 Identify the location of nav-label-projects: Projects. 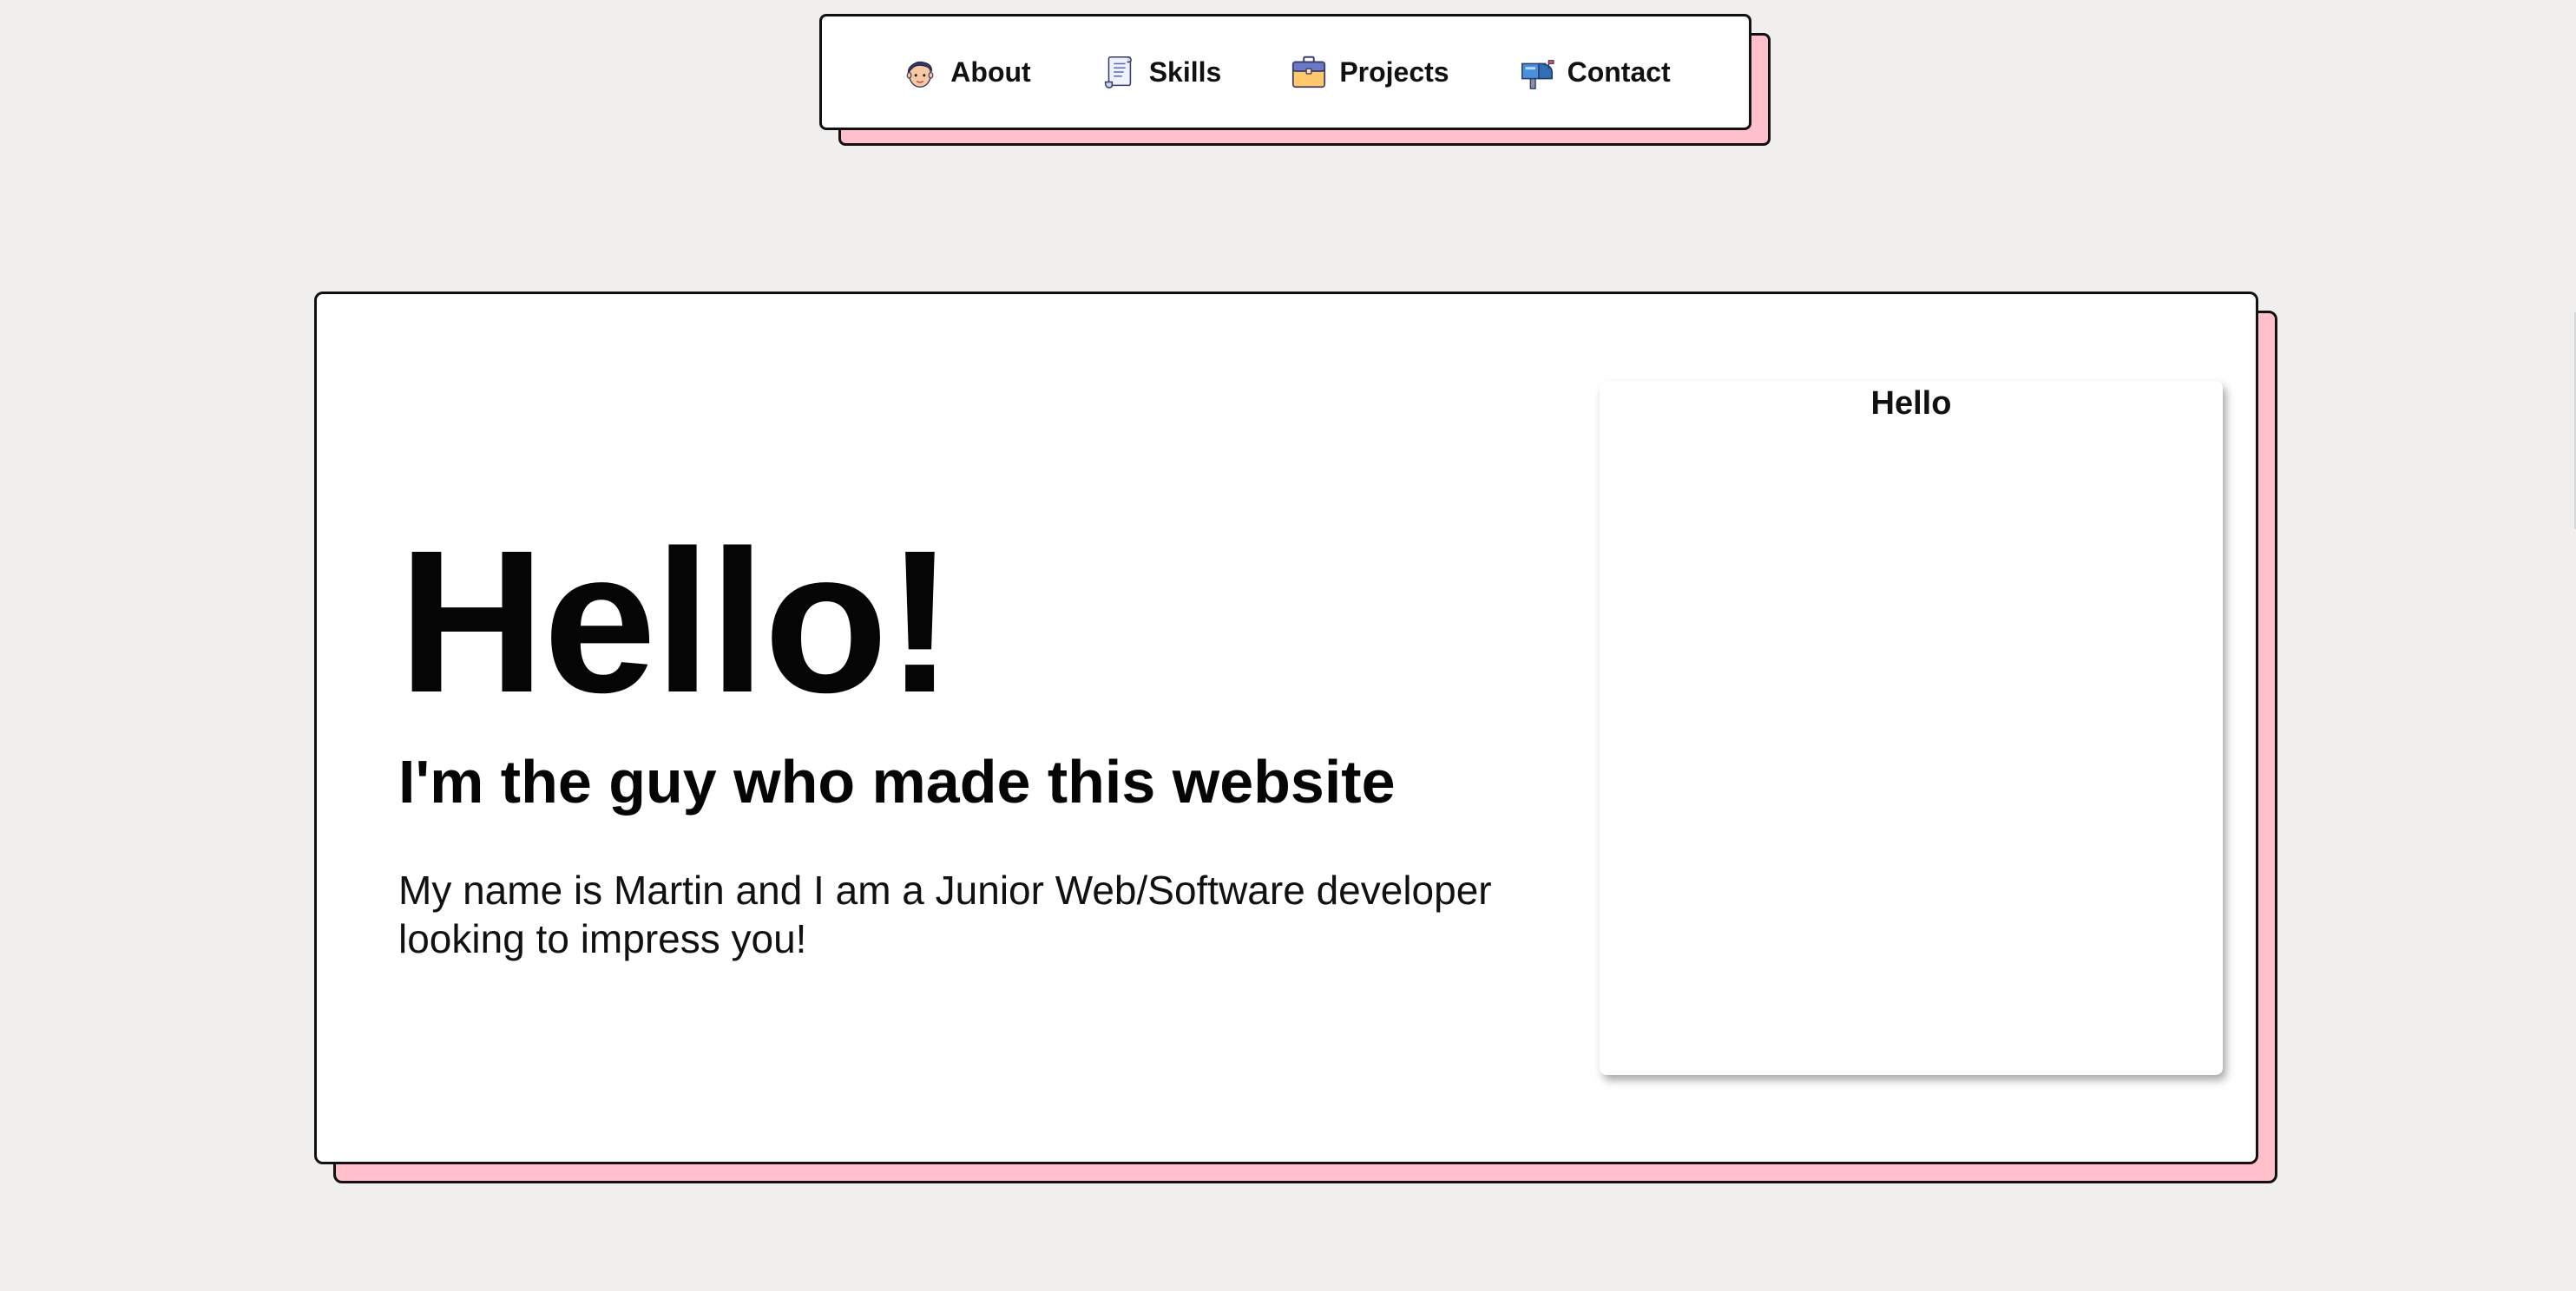
(1394, 72).